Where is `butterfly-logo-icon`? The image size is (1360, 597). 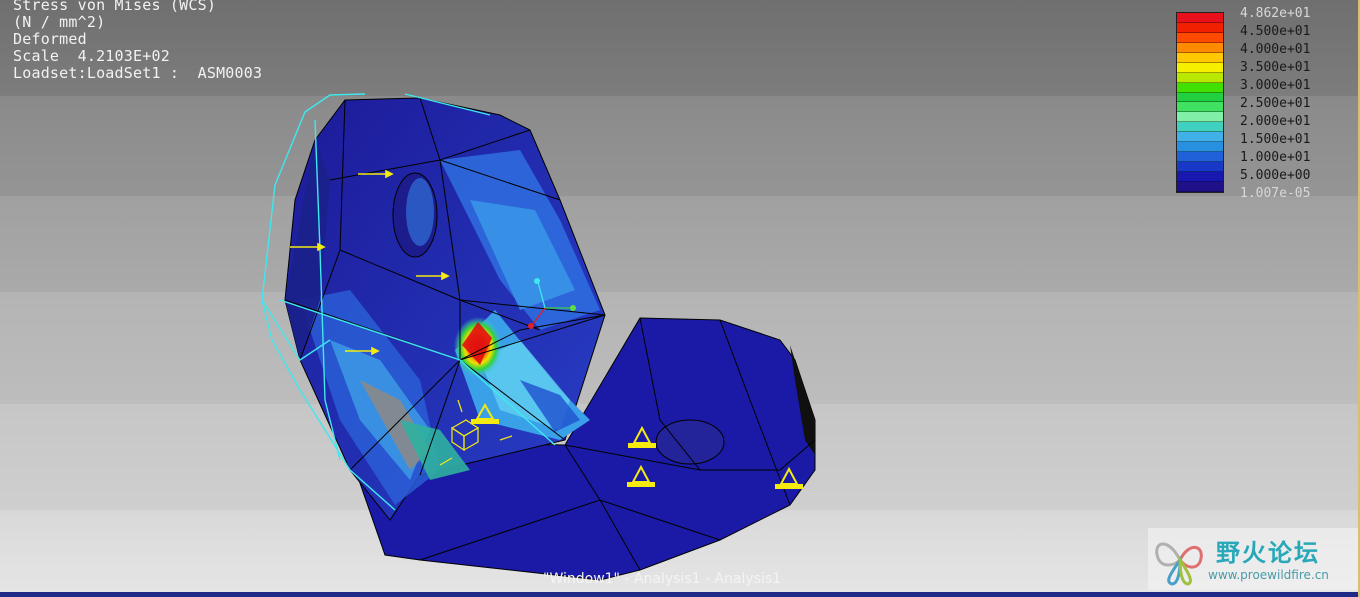
butterfly-logo-icon is located at coordinates (1179, 564).